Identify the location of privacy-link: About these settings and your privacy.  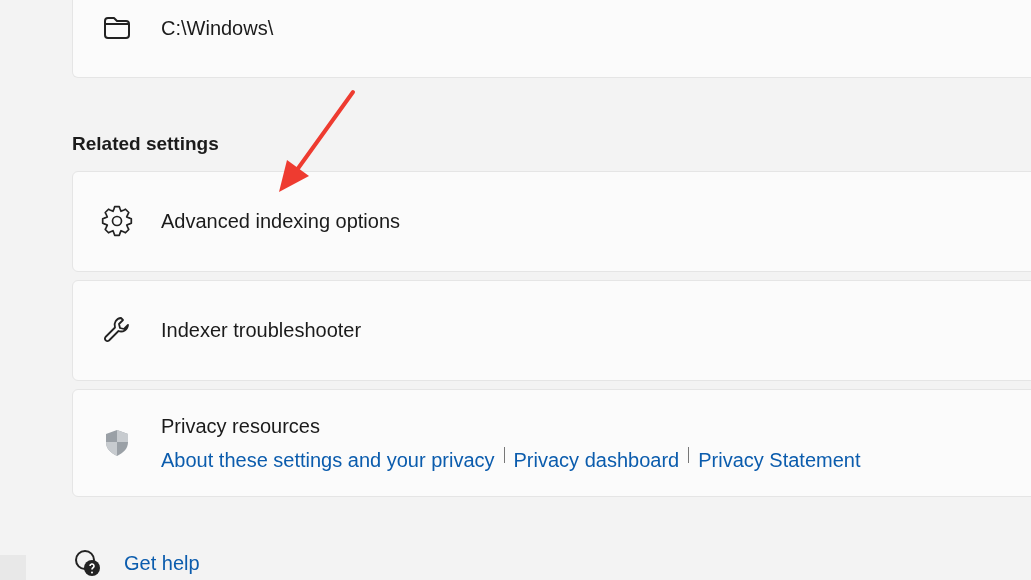
(328, 459).